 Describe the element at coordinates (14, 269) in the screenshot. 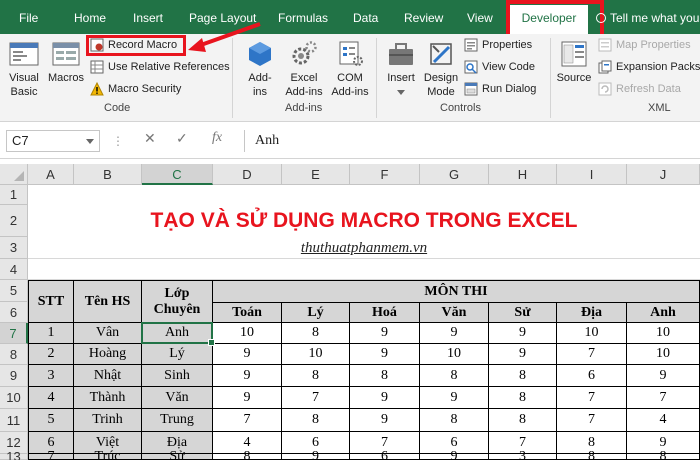

I see `row-header-4: 4` at that location.